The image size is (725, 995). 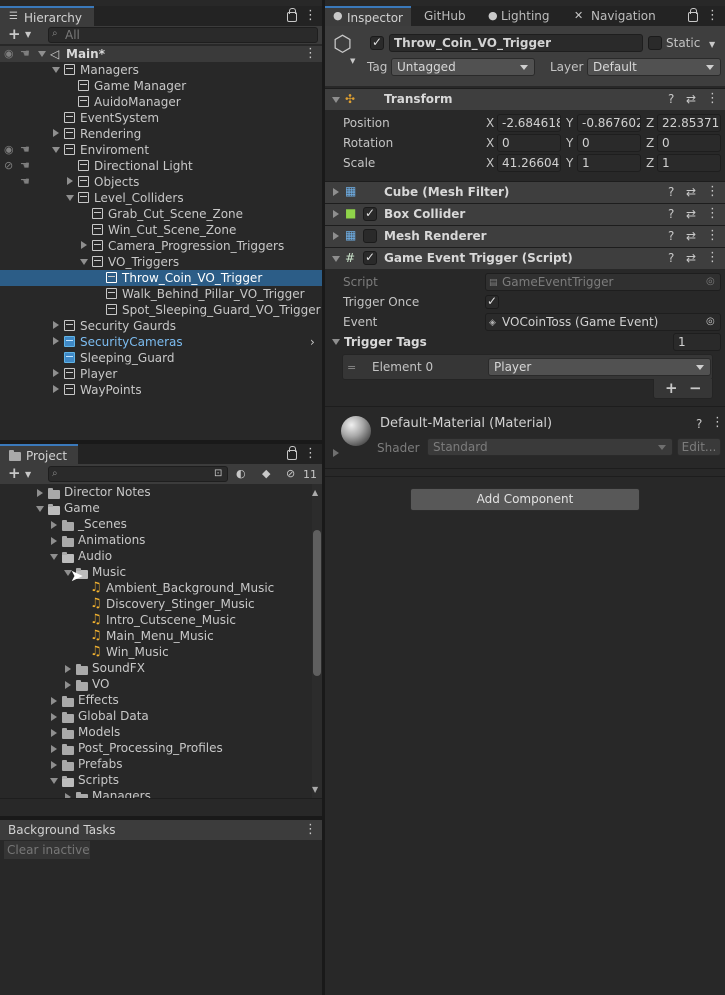 What do you see at coordinates (190, 588) in the screenshot?
I see `project-item-ambient-music: Ambient_Background_Music` at bounding box center [190, 588].